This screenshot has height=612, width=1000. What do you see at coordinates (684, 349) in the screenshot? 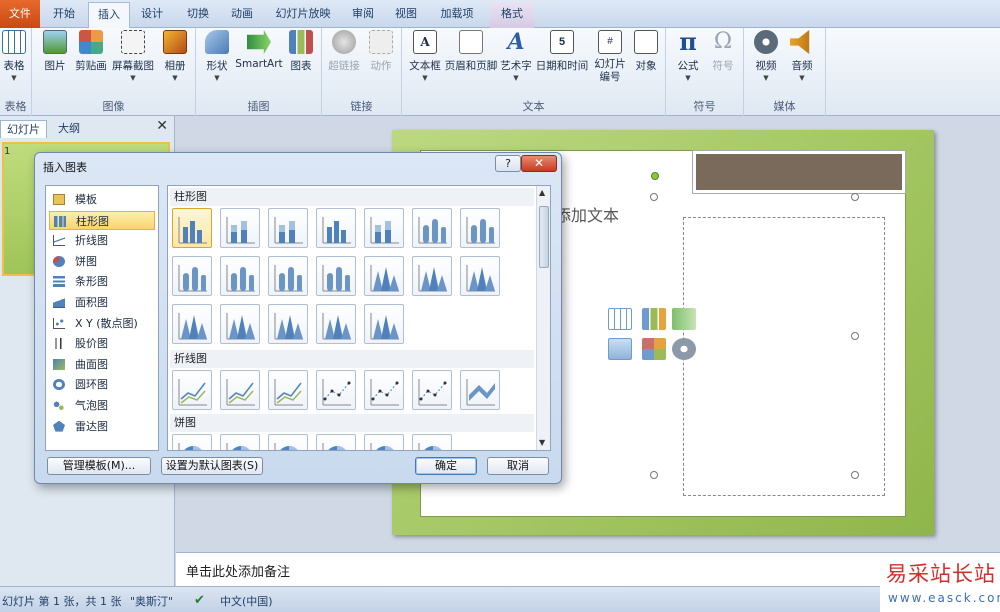
I see `insert-media-icon` at bounding box center [684, 349].